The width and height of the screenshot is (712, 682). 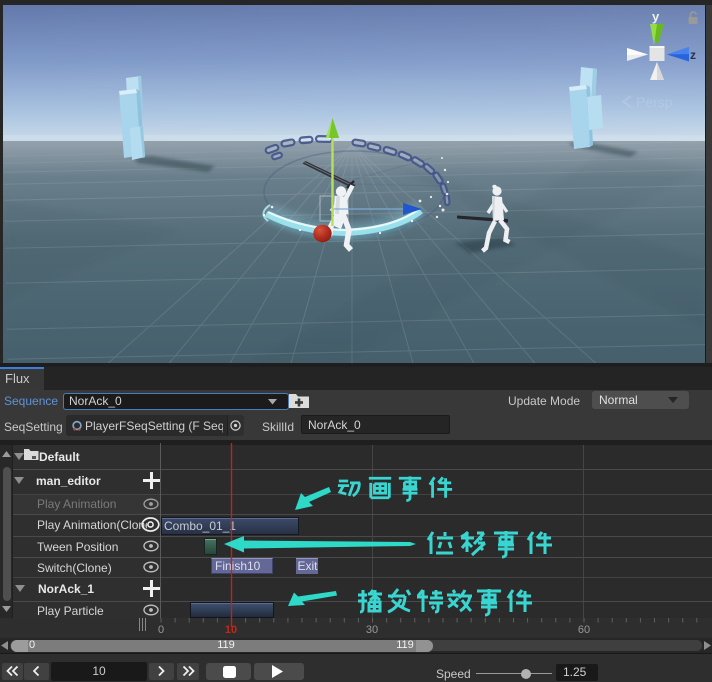 What do you see at coordinates (693, 55) in the screenshot?
I see `svg-text: z` at bounding box center [693, 55].